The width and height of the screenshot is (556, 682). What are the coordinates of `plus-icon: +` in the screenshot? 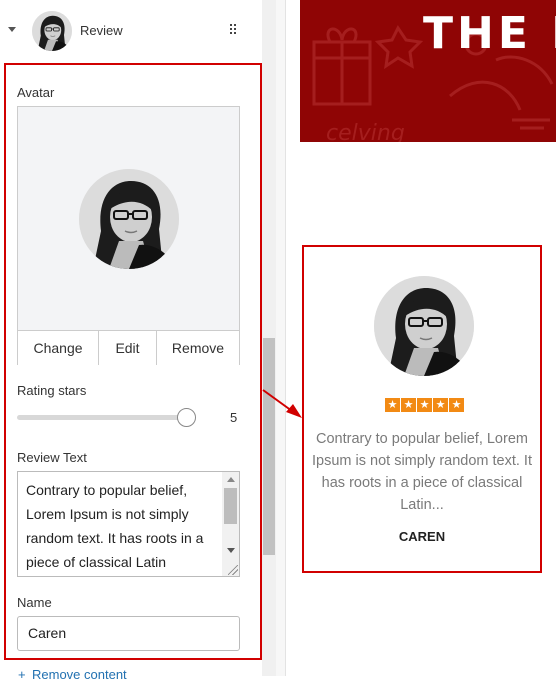 It's located at (22, 674).